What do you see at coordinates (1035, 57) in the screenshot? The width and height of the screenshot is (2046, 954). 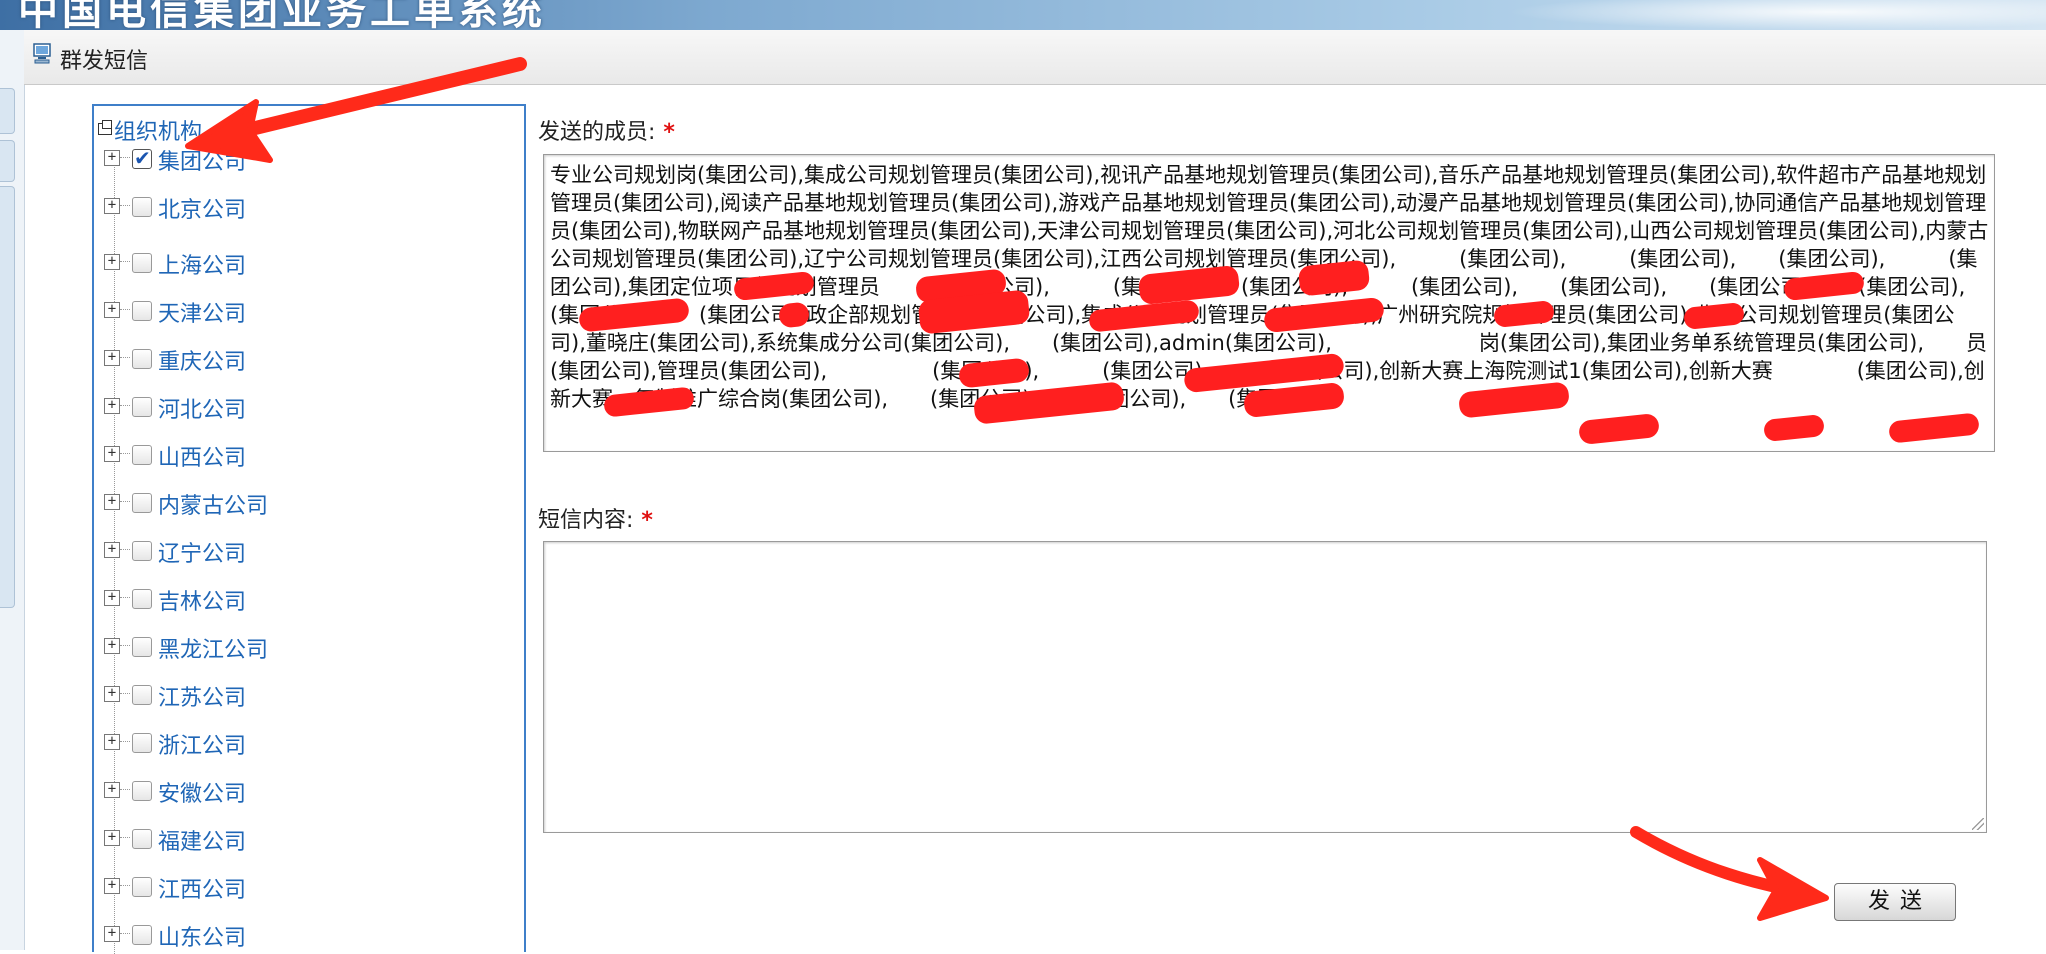 I see `panel-header: 群发短信` at bounding box center [1035, 57].